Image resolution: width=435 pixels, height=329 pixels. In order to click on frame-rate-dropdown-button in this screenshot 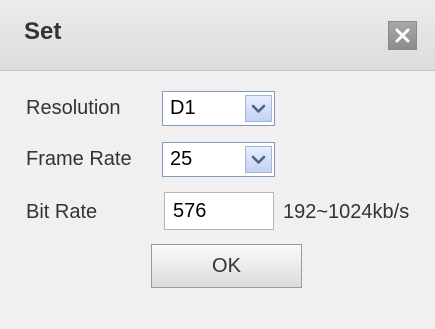, I will do `click(258, 159)`.